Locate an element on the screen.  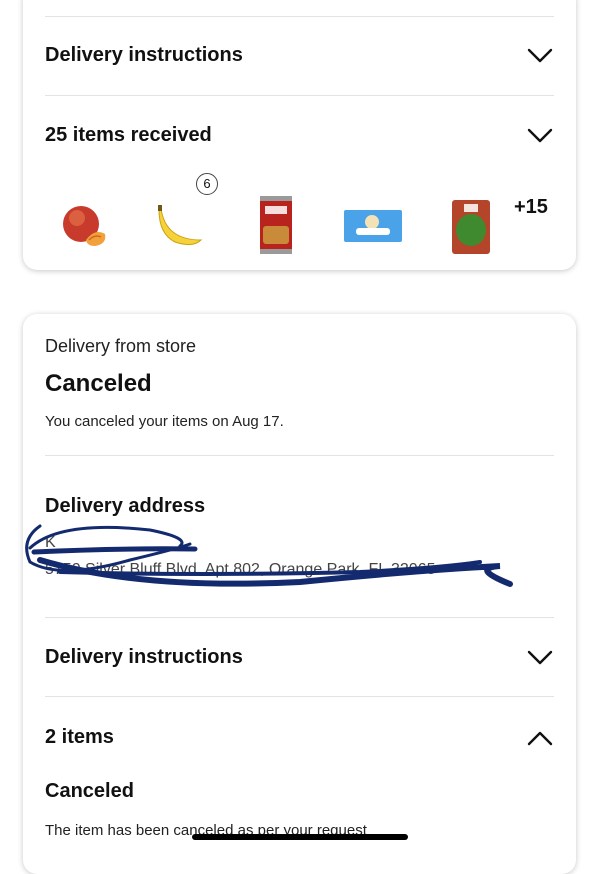
quantity-badge: 6 is located at coordinates (207, 184).